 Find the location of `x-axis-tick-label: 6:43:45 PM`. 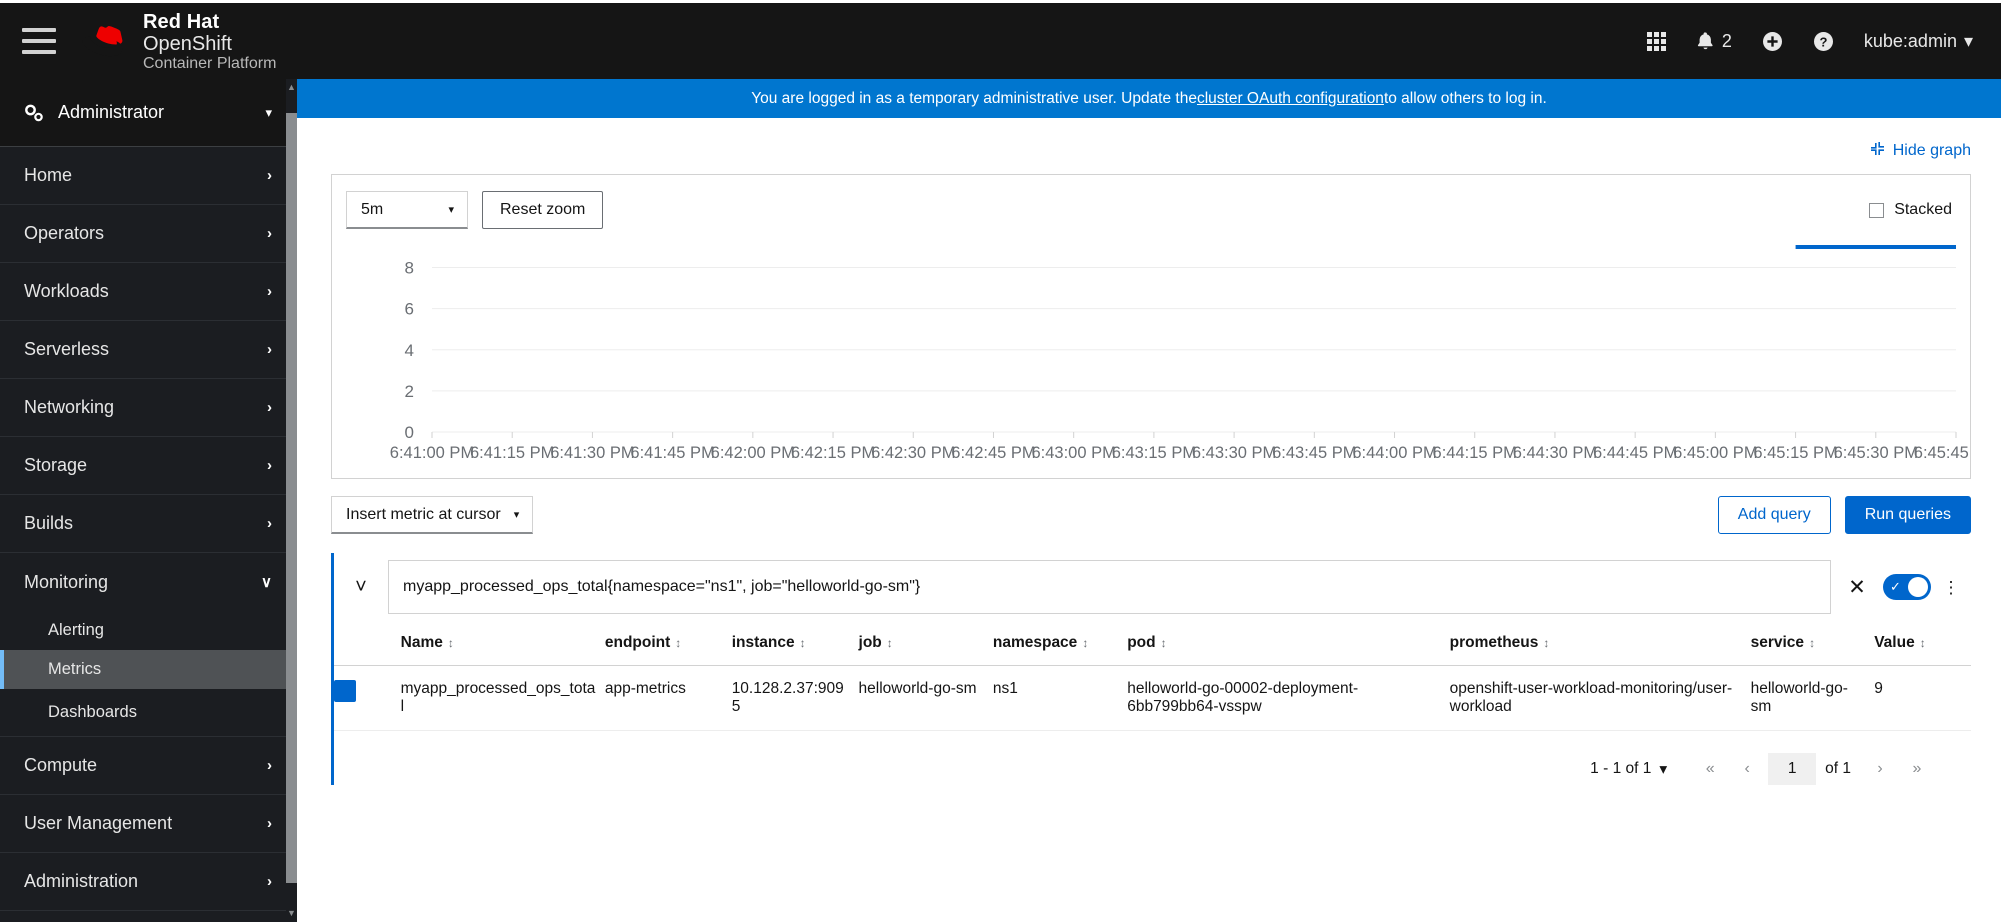

x-axis-tick-label: 6:43:45 PM is located at coordinates (1314, 453).